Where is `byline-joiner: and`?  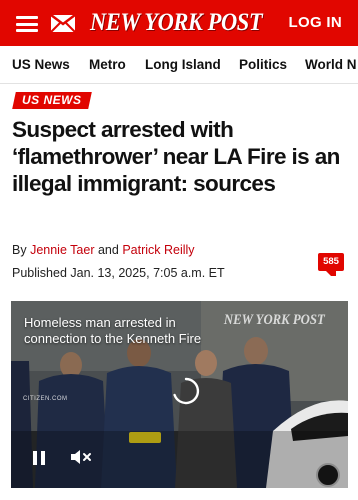
byline-joiner: and is located at coordinates (108, 250).